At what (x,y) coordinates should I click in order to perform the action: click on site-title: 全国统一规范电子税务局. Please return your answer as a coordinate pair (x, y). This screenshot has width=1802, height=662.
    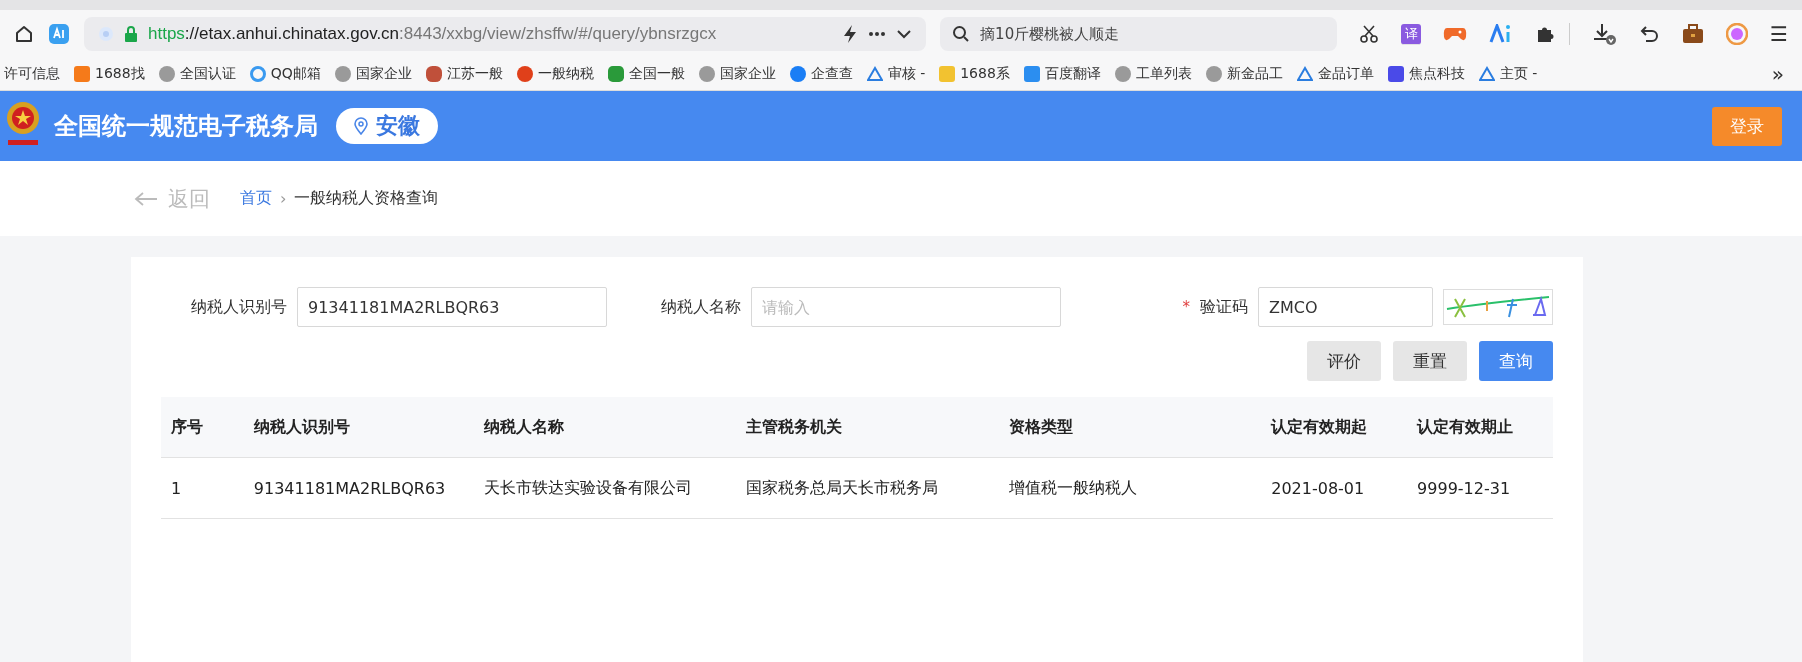
    Looking at the image, I should click on (186, 126).